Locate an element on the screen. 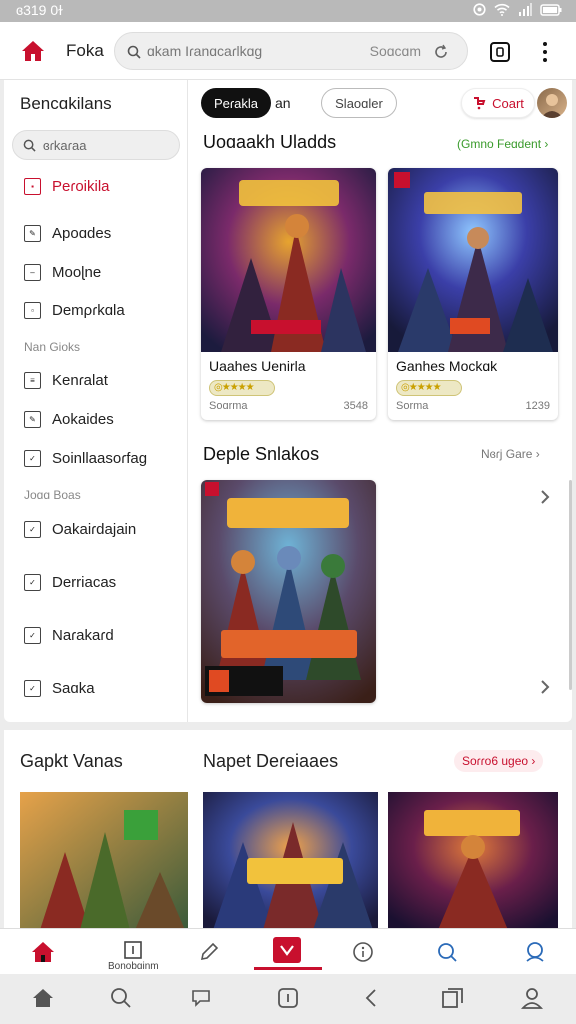 Image resolution: width=576 pixels, height=1024 pixels. sys-profile-button is located at coordinates (532, 998).